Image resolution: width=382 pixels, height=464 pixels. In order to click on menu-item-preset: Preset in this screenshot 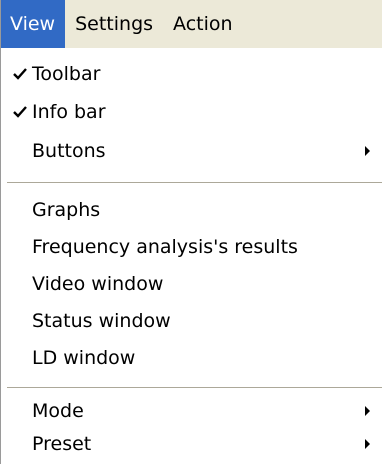, I will do `click(191, 444)`.